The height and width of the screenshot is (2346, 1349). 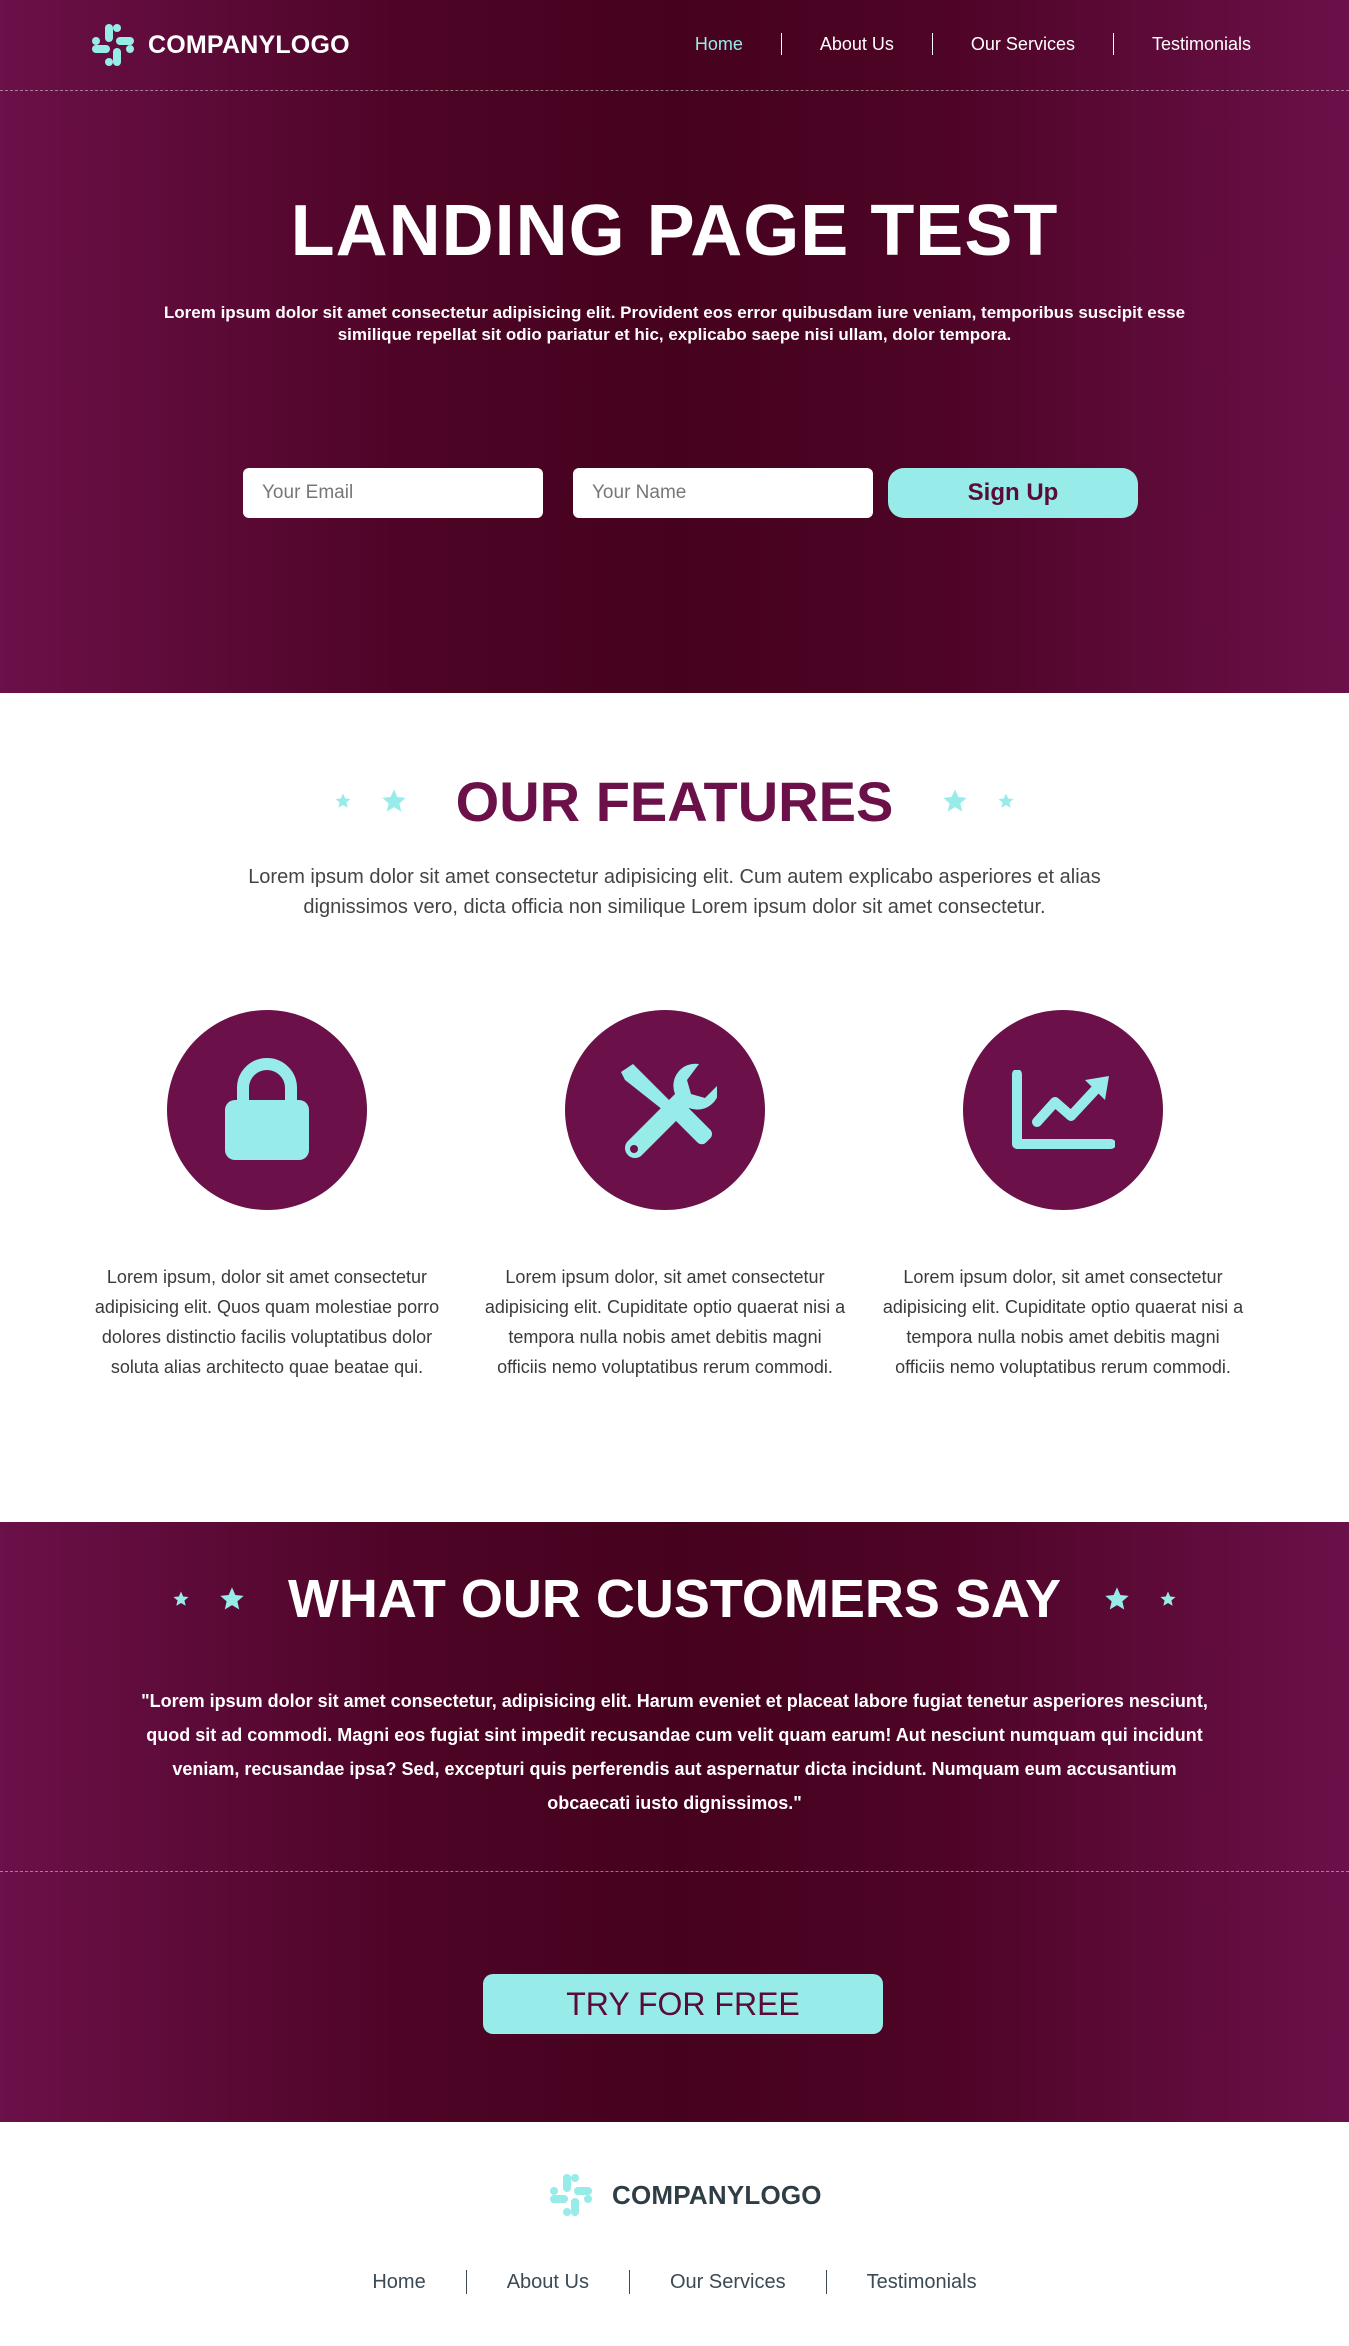 What do you see at coordinates (1181, 44) in the screenshot?
I see `nav-testimonials: Testimonials` at bounding box center [1181, 44].